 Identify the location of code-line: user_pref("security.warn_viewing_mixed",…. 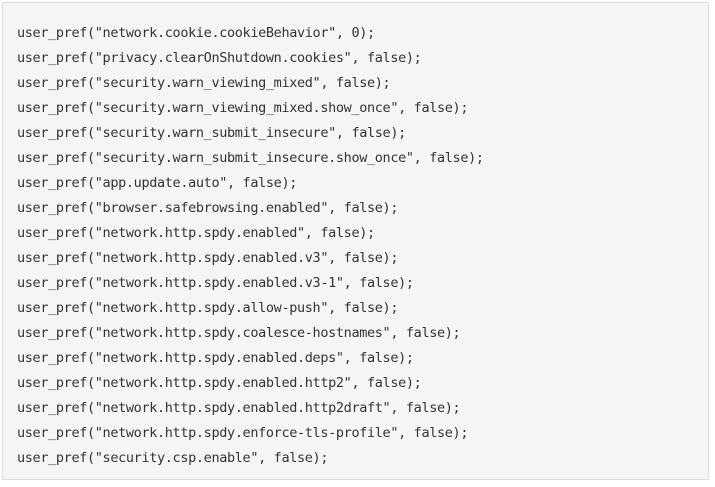
(204, 83).